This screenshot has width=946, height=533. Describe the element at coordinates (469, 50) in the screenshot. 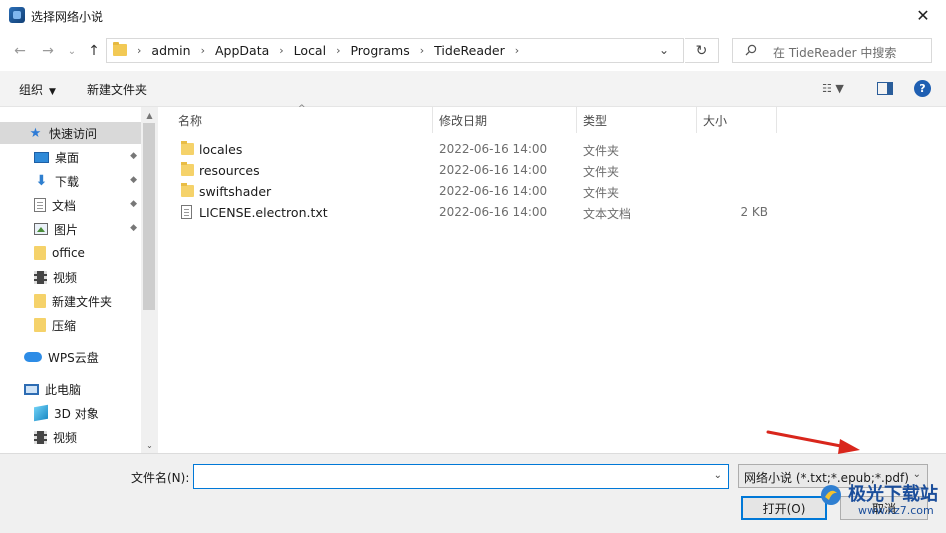

I see `breadcrumb-tidereader: TideReader` at that location.